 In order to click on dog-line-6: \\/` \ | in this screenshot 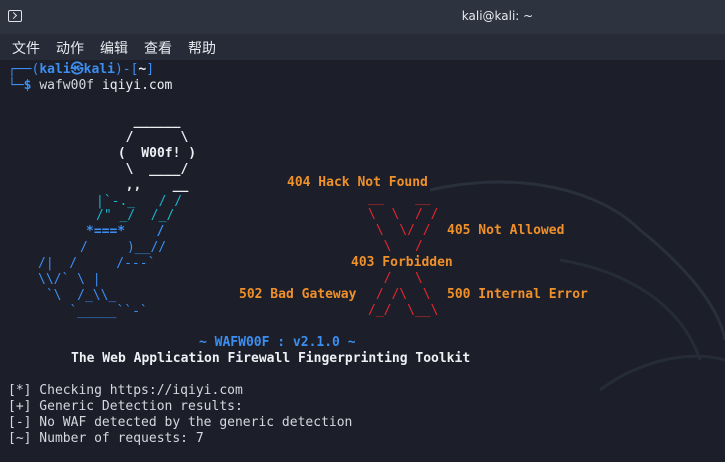, I will do `click(69, 279)`.